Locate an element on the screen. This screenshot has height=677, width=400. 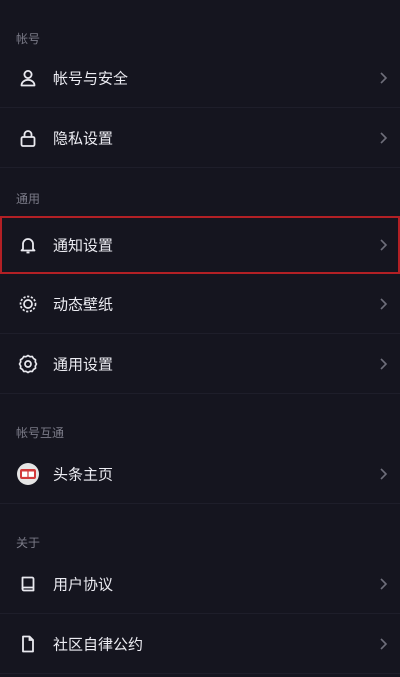
section-header-about: 关于 is located at coordinates (200, 529).